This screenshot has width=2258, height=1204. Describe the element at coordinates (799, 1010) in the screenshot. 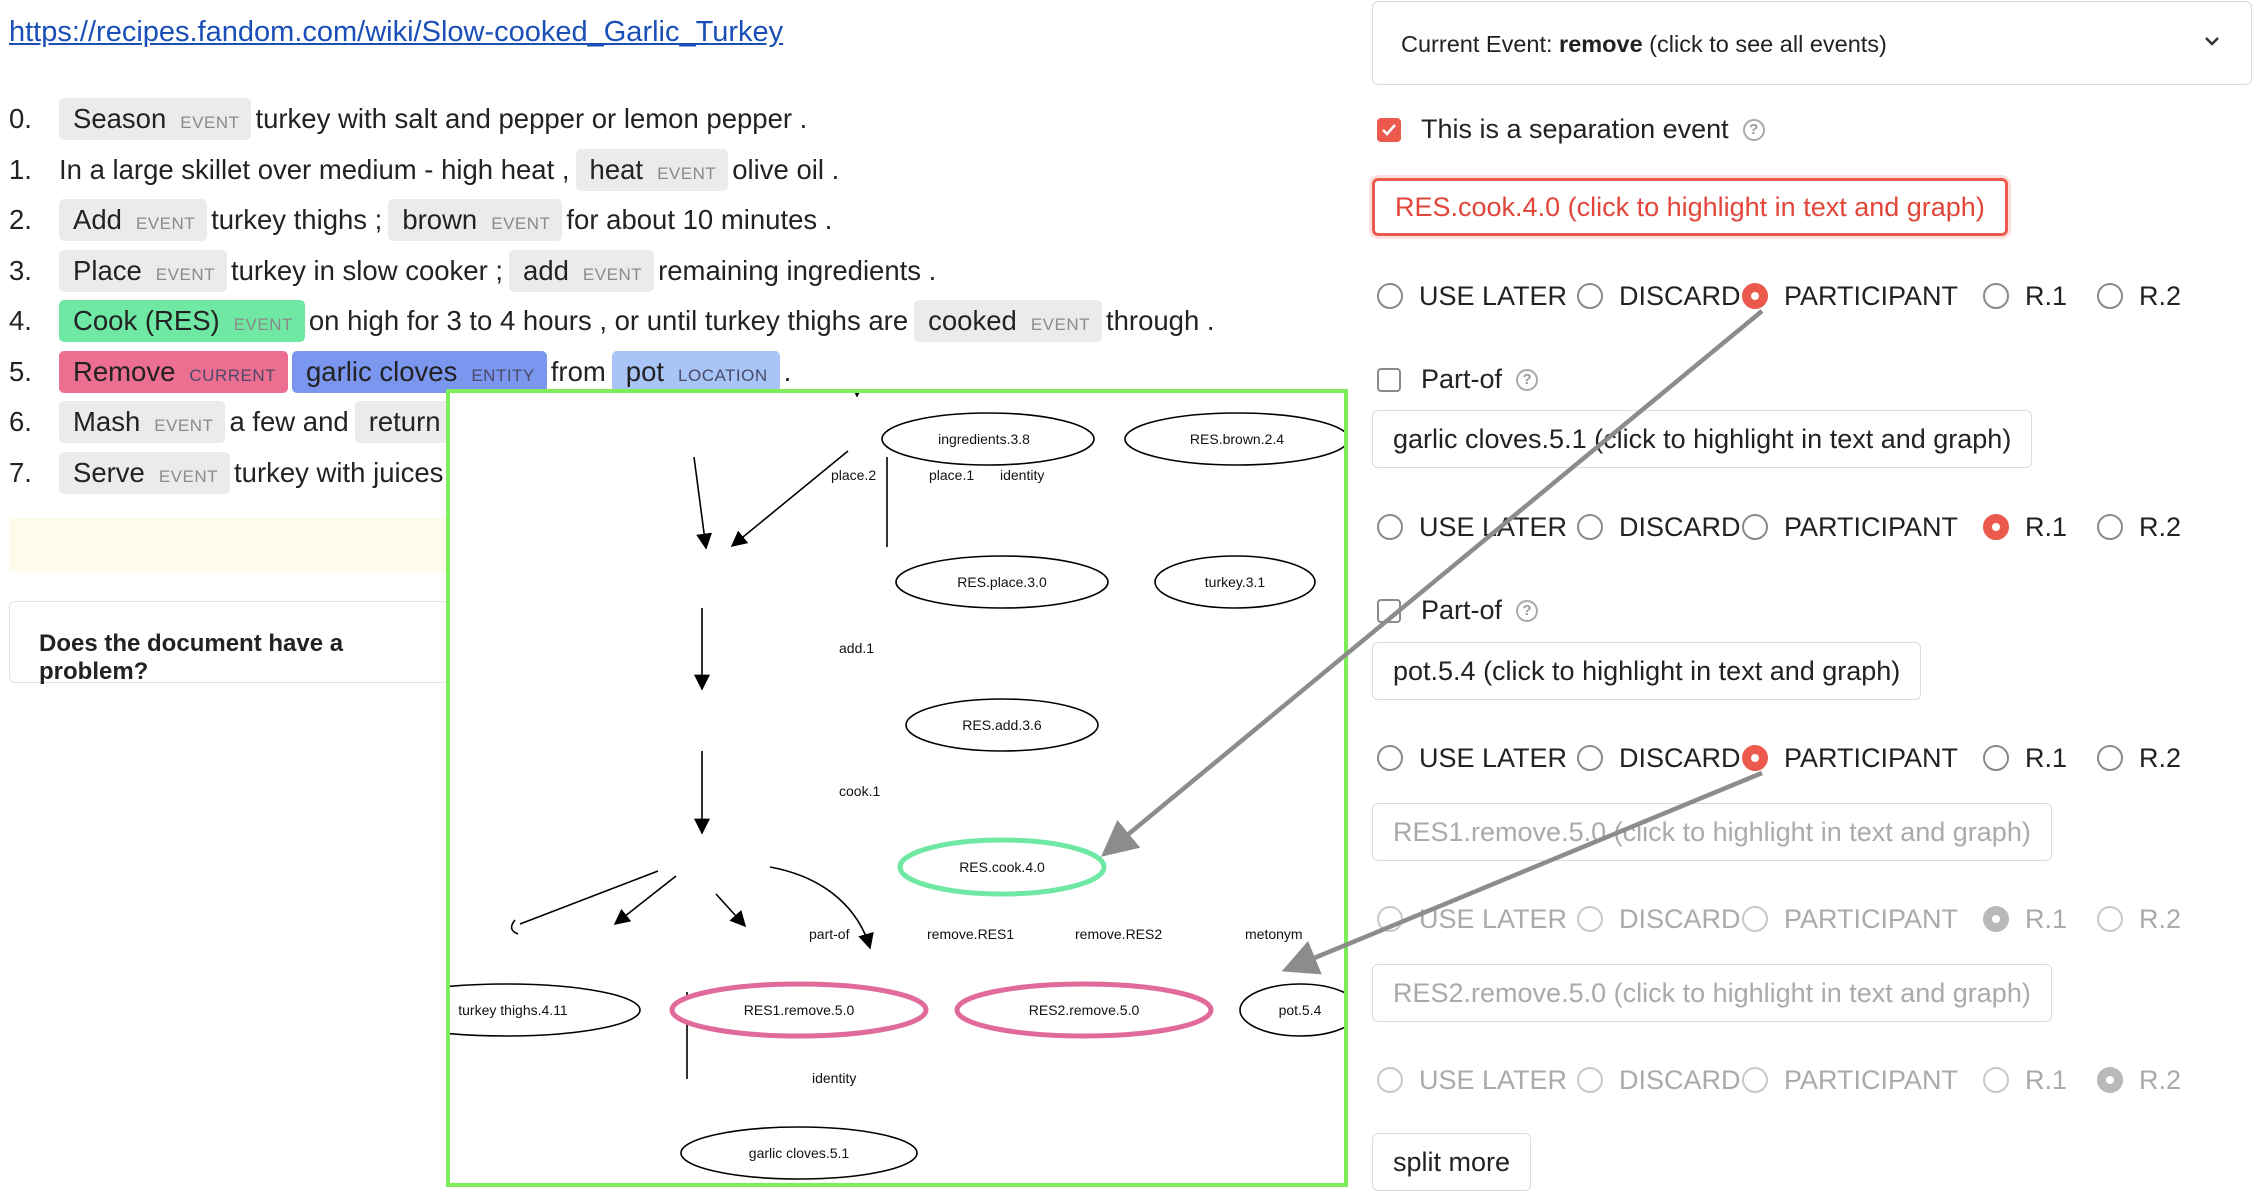

I see `graph-node-label: RES1.remove.5.0` at that location.